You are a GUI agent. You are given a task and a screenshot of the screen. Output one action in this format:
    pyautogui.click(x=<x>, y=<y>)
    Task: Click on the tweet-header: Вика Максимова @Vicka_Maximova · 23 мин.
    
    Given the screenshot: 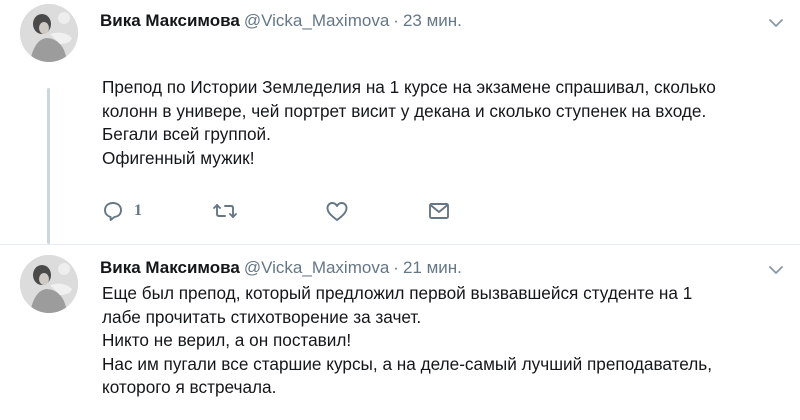 What is the action you would take?
    pyautogui.click(x=281, y=21)
    